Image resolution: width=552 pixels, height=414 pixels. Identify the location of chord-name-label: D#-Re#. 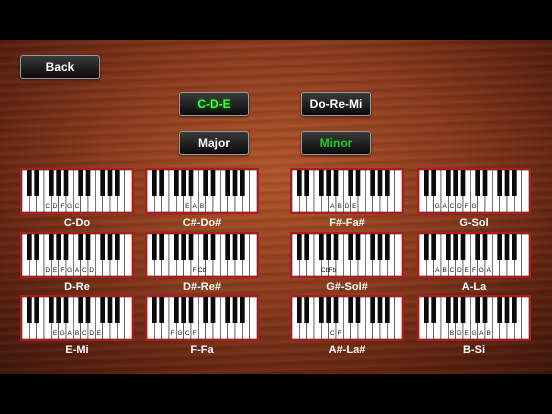
(202, 287).